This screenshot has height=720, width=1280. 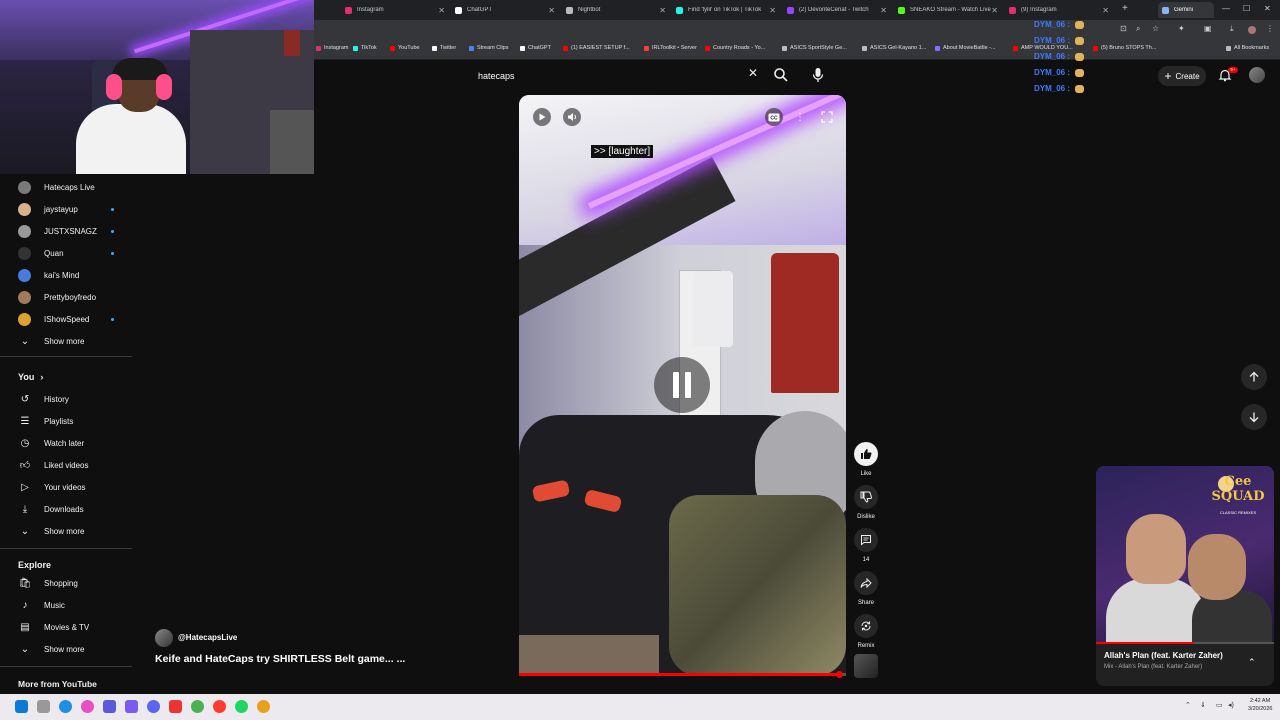 What do you see at coordinates (1247, 48) in the screenshot?
I see `bookmark-item: All Bookmarks` at bounding box center [1247, 48].